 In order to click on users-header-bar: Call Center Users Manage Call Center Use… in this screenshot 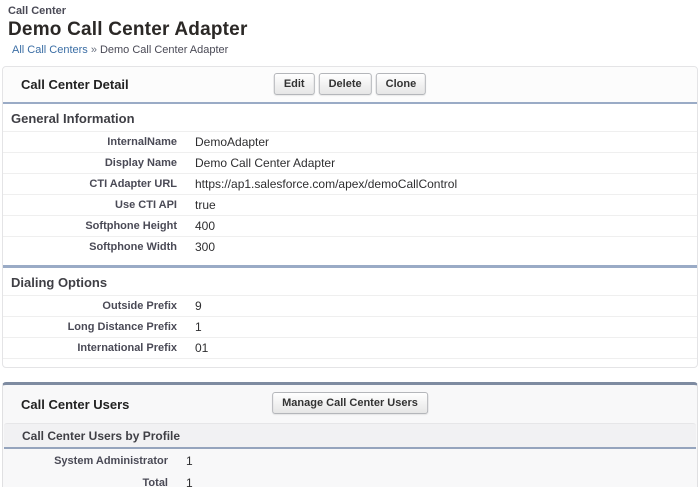, I will do `click(350, 404)`.